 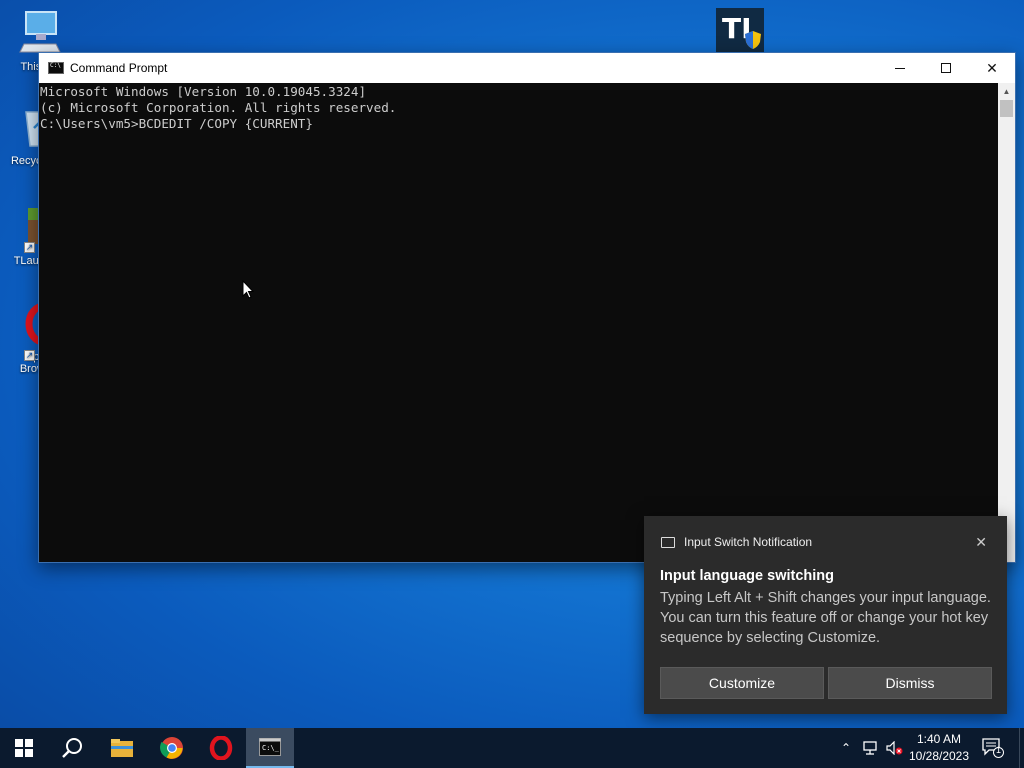 I want to click on search-icon, so click(x=72, y=748).